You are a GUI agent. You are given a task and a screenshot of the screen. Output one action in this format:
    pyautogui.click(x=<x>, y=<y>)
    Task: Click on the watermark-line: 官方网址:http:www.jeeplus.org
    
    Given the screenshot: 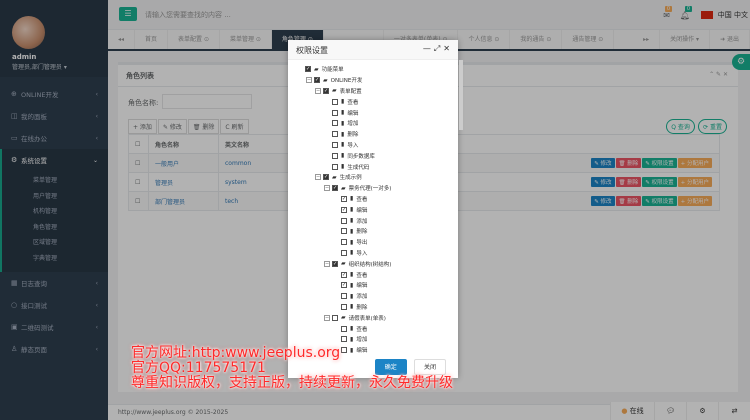 What is the action you would take?
    pyautogui.click(x=236, y=353)
    